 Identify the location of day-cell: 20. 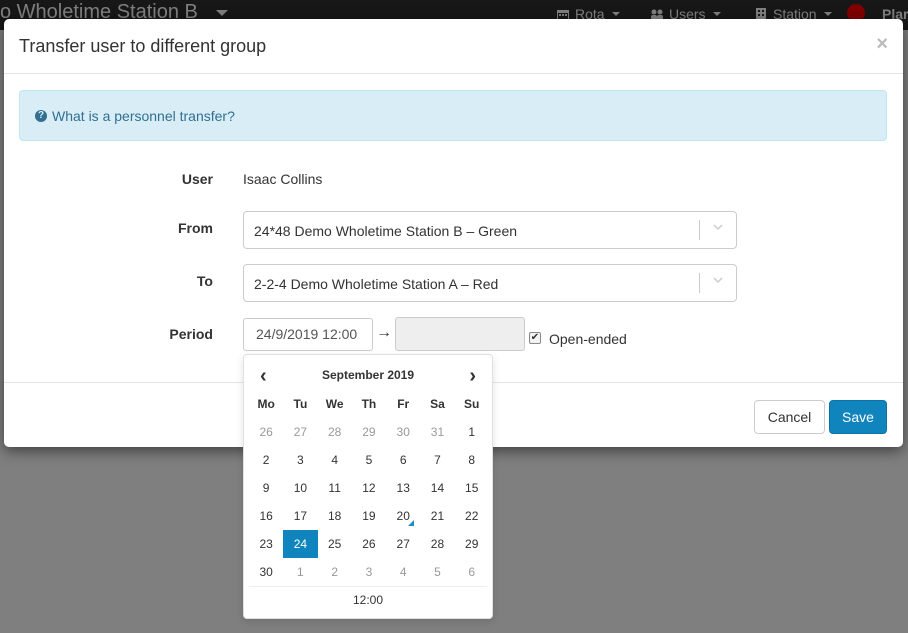
(403, 516).